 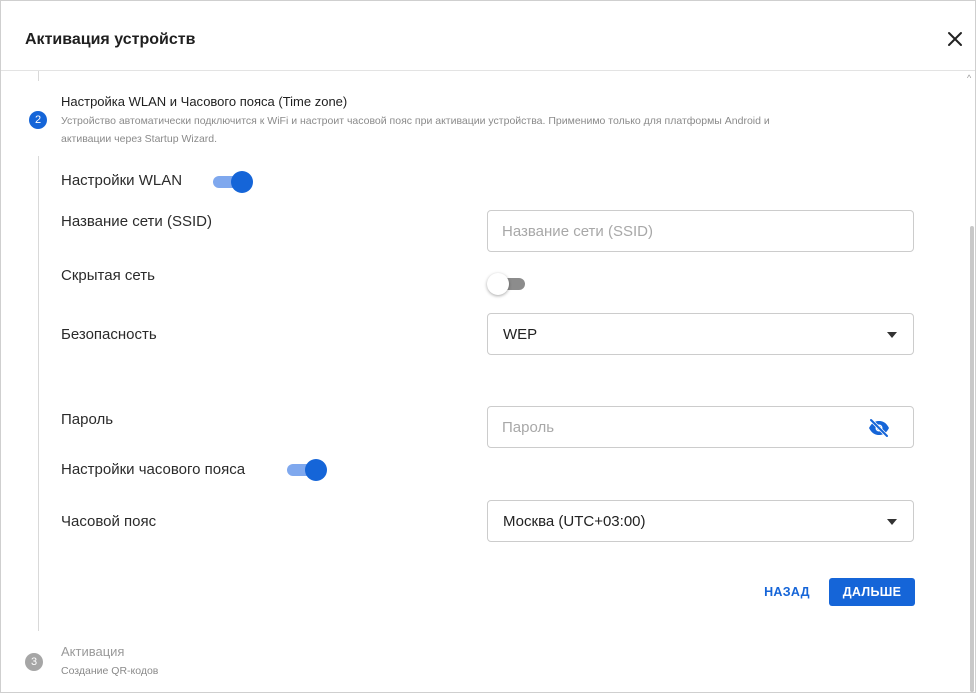 I want to click on dialog-header: Активация устройств, so click(x=488, y=36).